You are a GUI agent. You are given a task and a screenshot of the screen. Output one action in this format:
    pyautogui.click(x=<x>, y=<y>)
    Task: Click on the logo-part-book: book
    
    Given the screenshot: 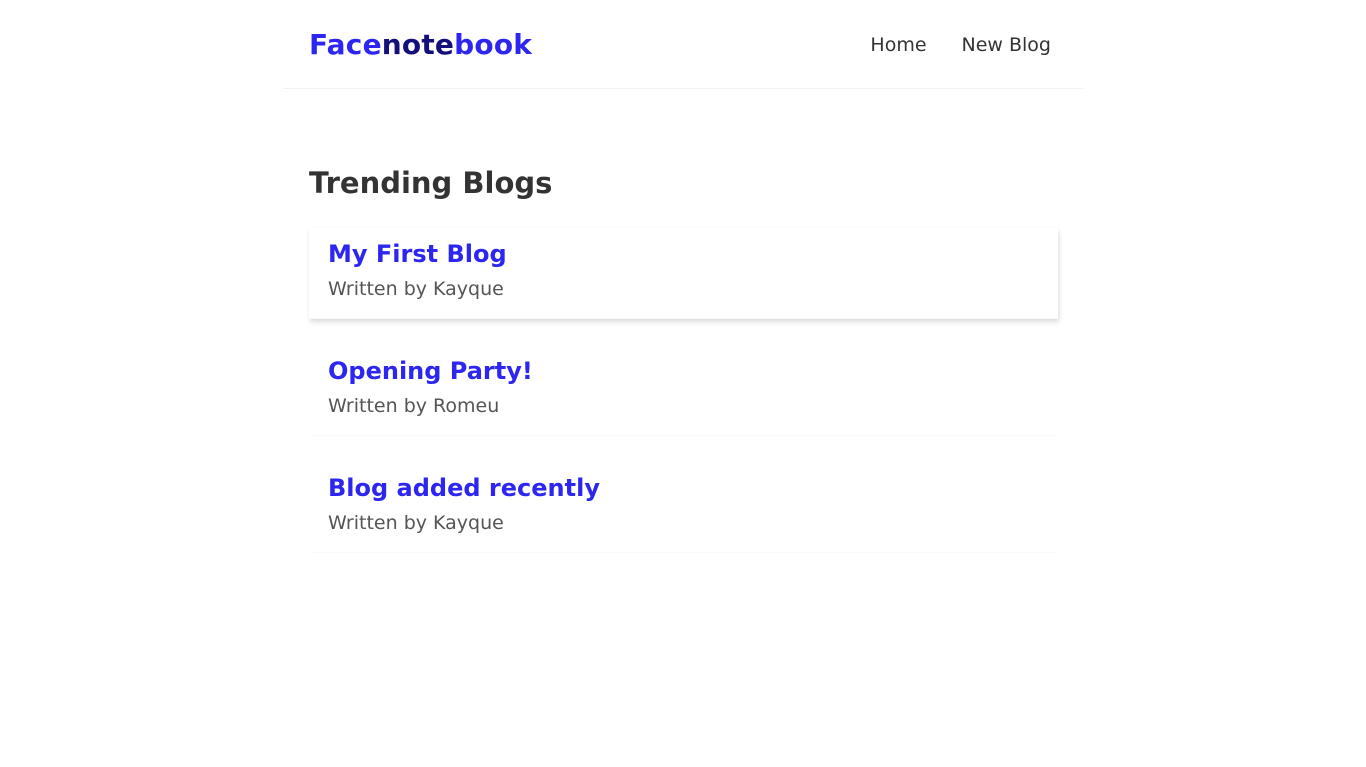 What is the action you would take?
    pyautogui.click(x=493, y=44)
    